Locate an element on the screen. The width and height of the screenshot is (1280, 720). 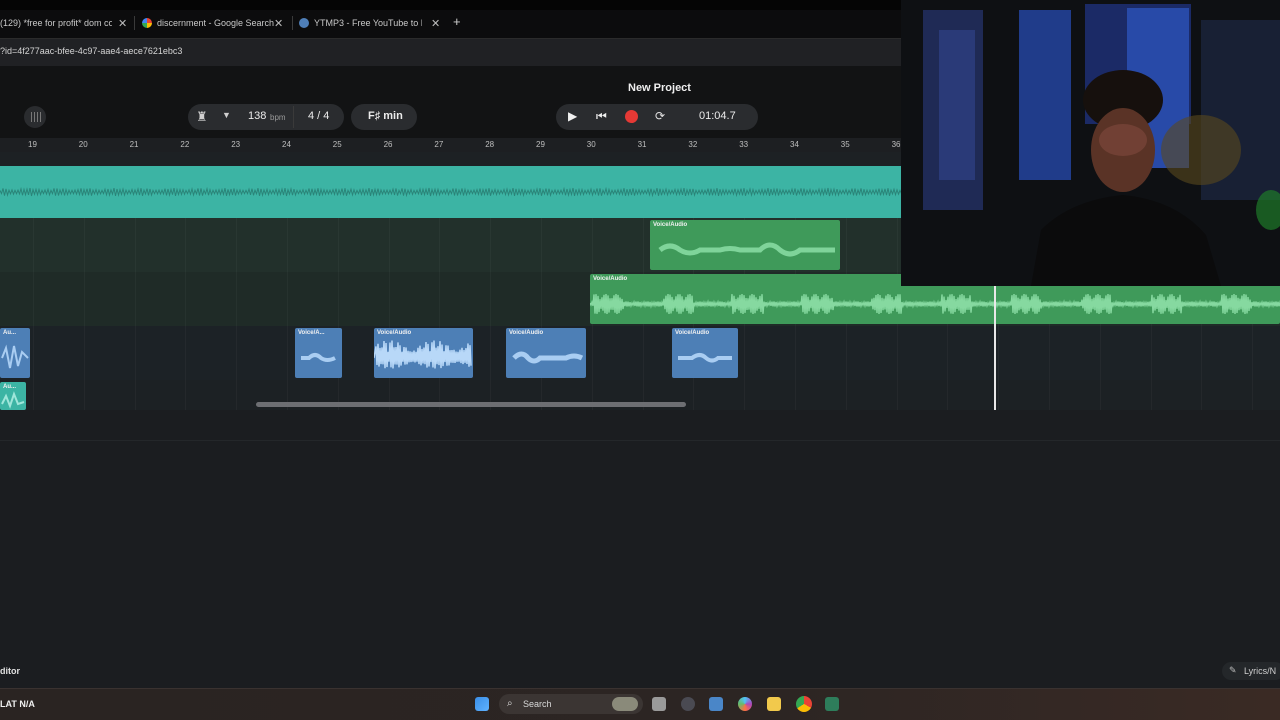
clip-waveform is located at coordinates (746, 249).